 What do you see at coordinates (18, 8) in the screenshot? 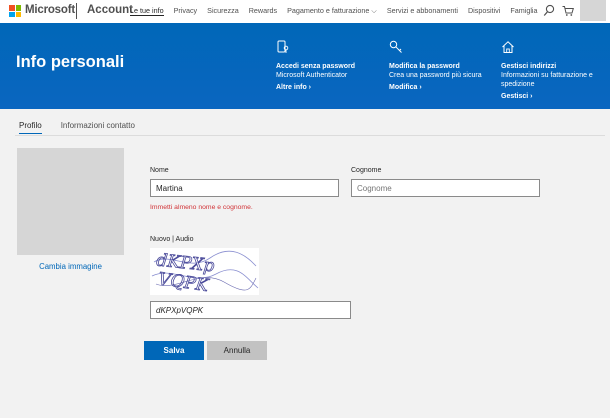
I see `logo-square-green` at bounding box center [18, 8].